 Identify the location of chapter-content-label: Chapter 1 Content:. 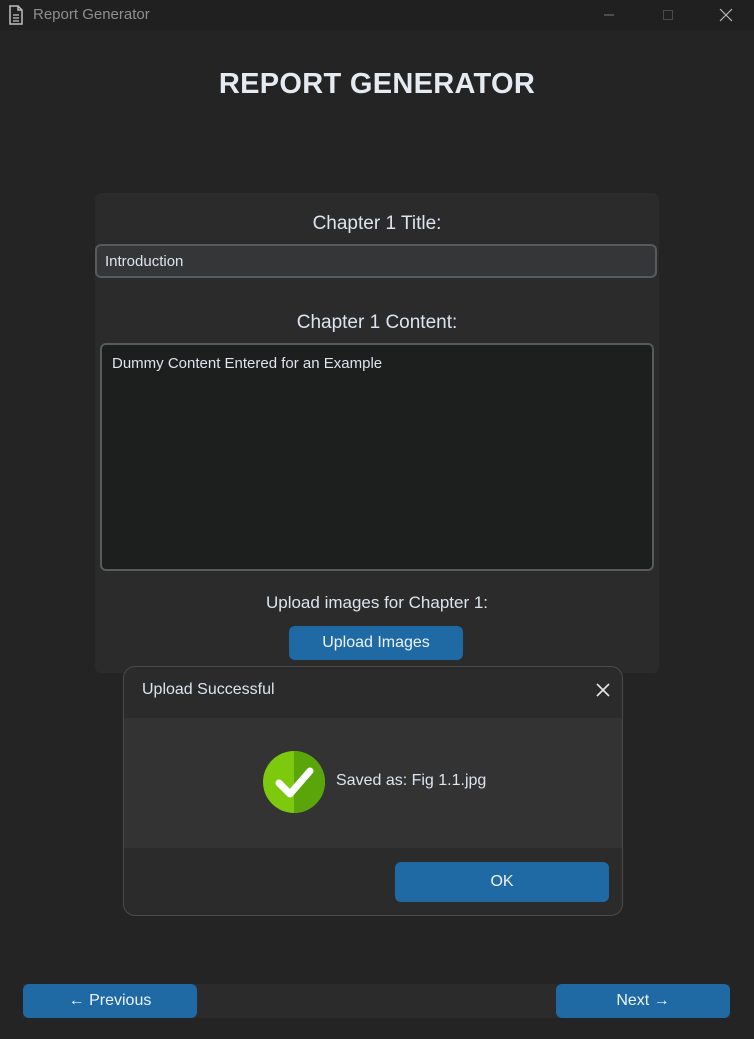
(377, 322).